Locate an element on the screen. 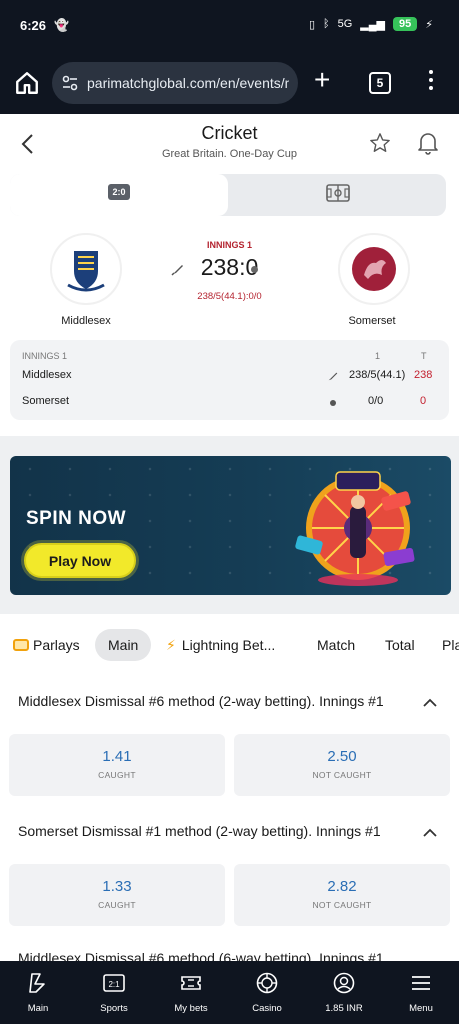 The image size is (459, 1024). signal-icon: ▂▄▆ is located at coordinates (373, 24).